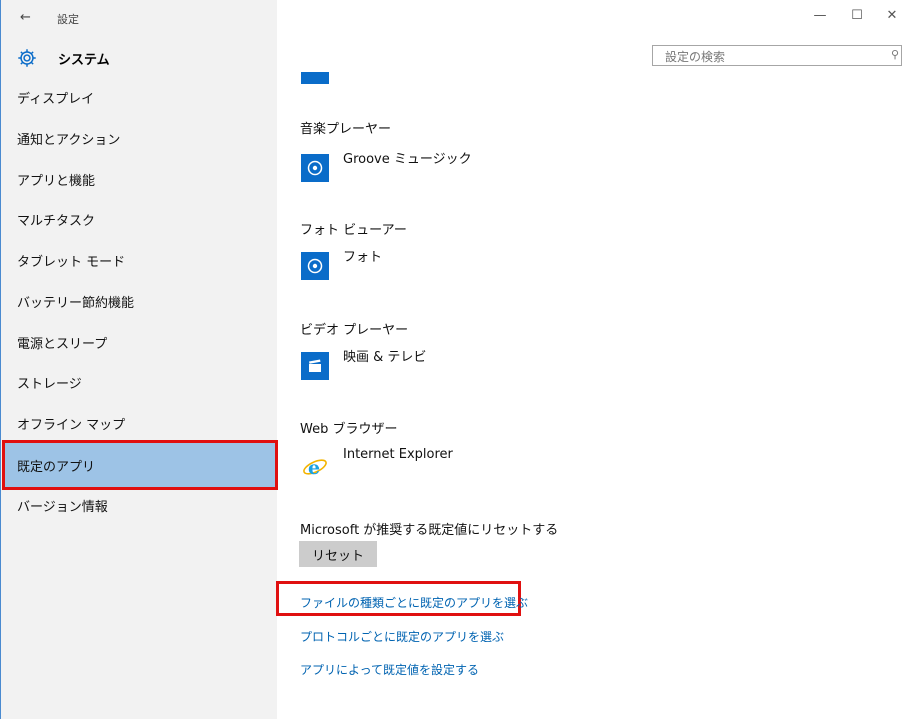 This screenshot has width=902, height=719. Describe the element at coordinates (315, 366) in the screenshot. I see `movies-tv-icon` at that location.